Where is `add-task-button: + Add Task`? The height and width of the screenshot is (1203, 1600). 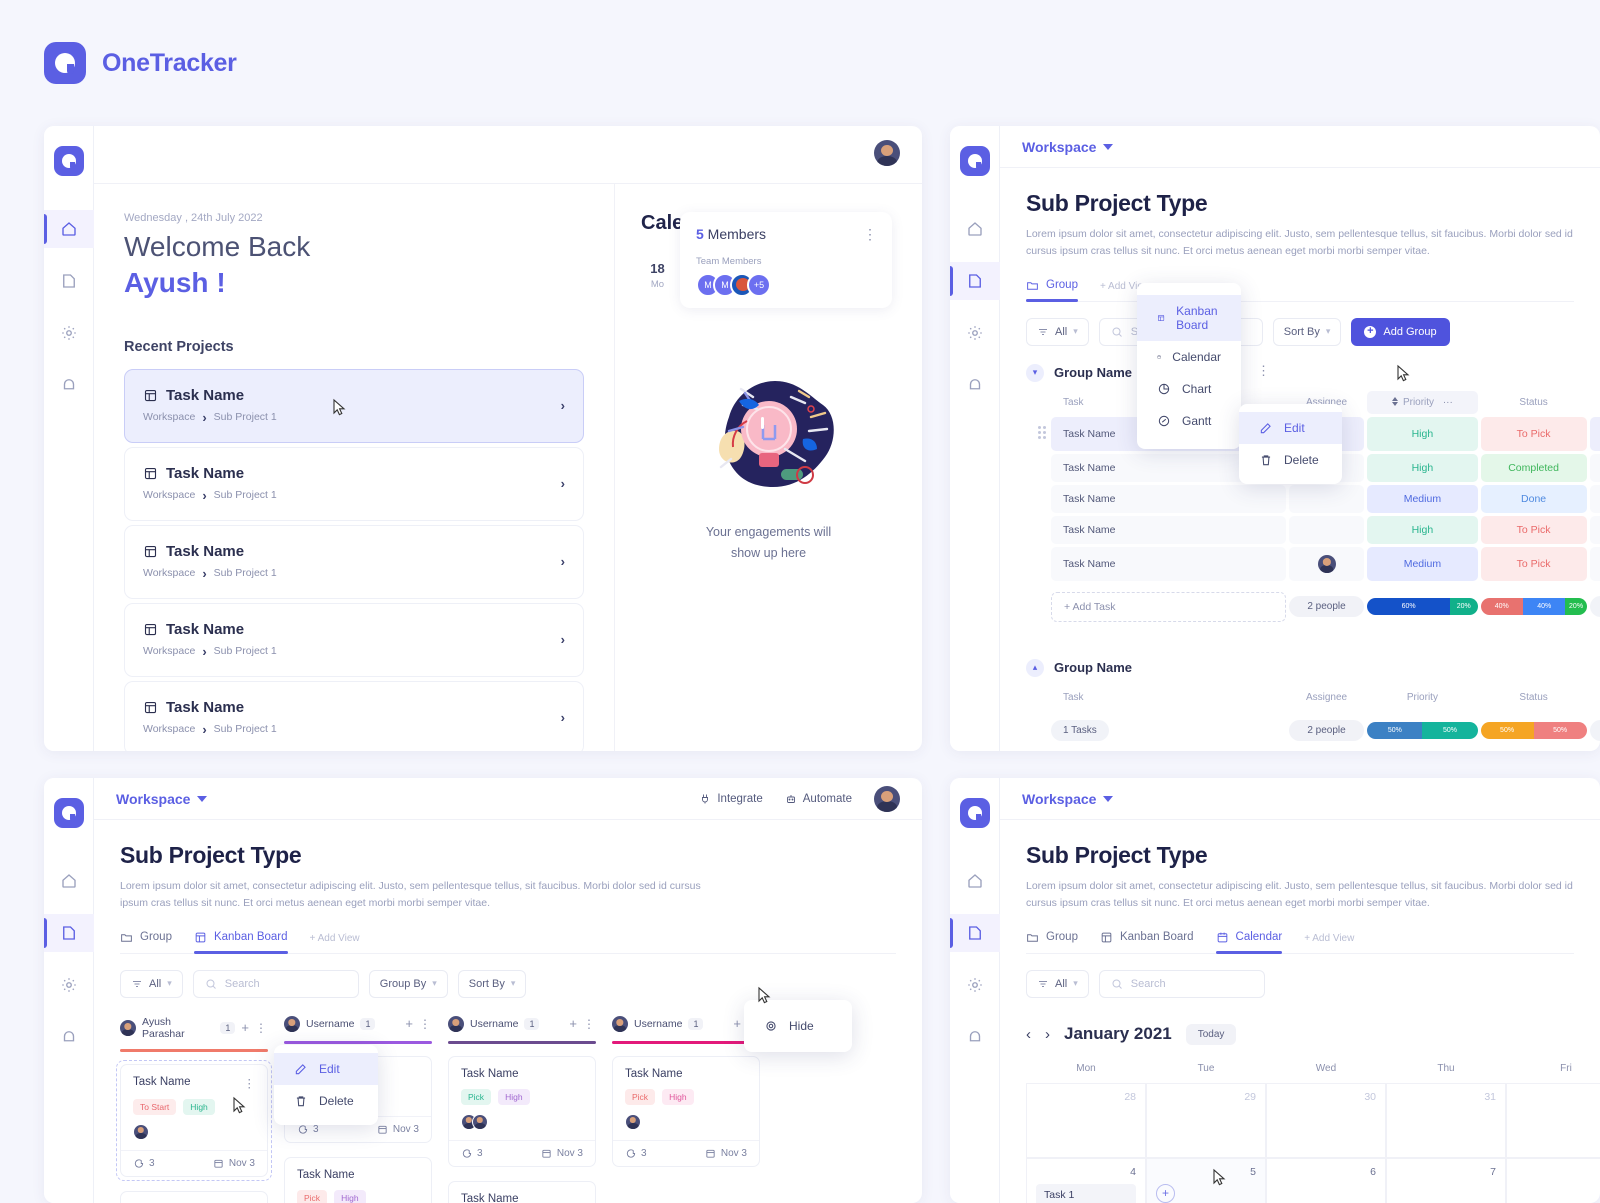 add-task-button: + Add Task is located at coordinates (1168, 607).